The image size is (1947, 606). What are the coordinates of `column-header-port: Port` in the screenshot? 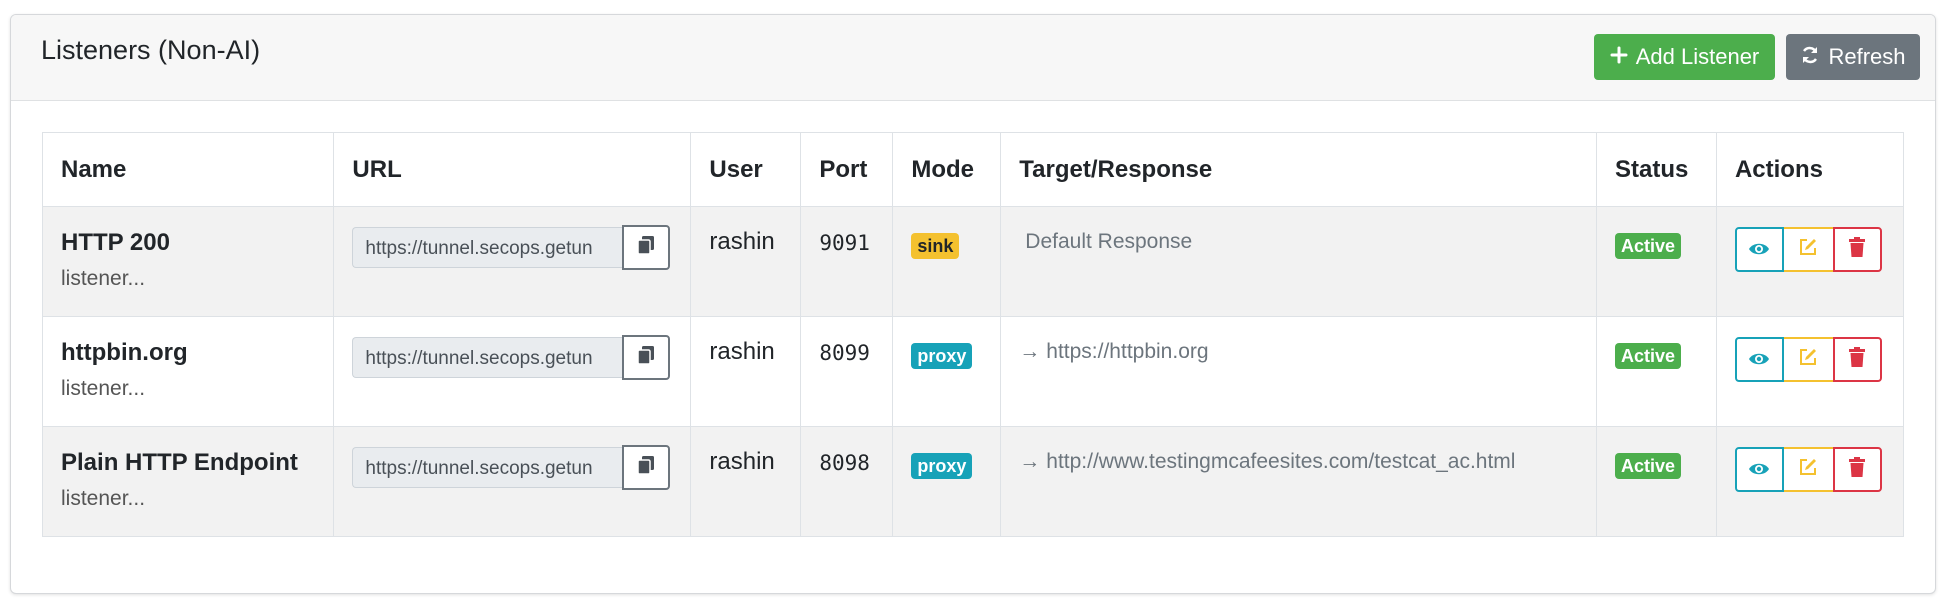 It's located at (847, 169).